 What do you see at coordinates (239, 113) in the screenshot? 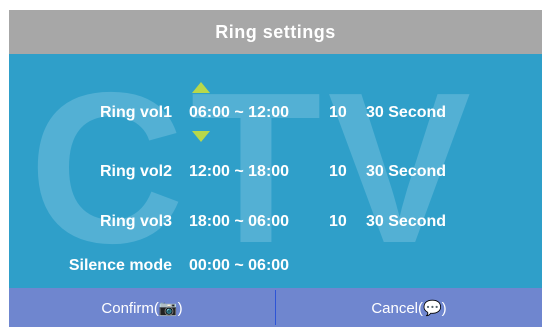
I see `ring-vol1-time: 06:00 ~ 12:00` at bounding box center [239, 113].